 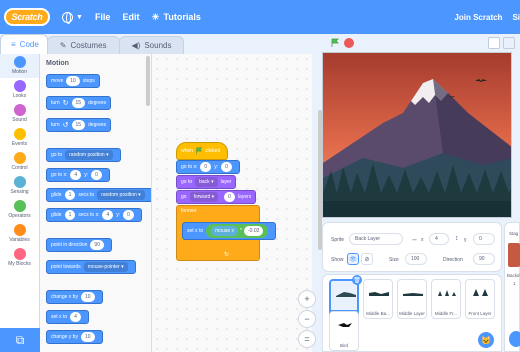 I want to click on sprite-tile: Front Layer, so click(x=480, y=299).